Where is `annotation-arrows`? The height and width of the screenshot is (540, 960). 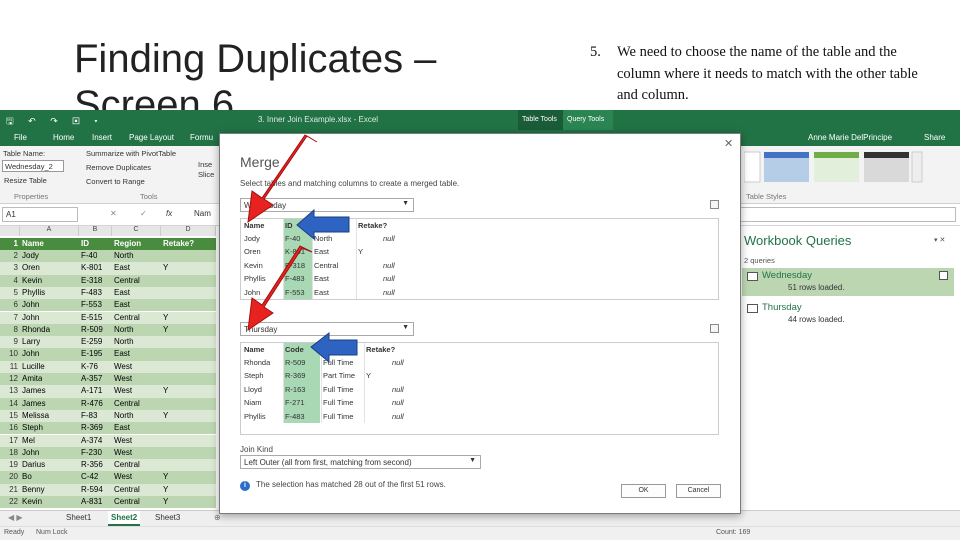
annotation-arrows is located at coordinates (302, 249).